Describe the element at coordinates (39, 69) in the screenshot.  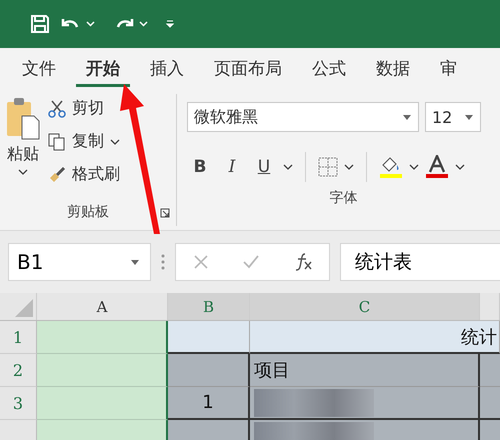
I see `ribbon-tab: 文件` at that location.